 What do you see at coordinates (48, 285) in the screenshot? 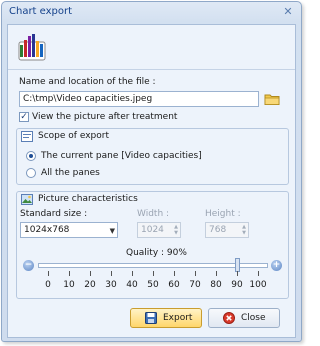
I see `quality-tick-label: 0` at bounding box center [48, 285].